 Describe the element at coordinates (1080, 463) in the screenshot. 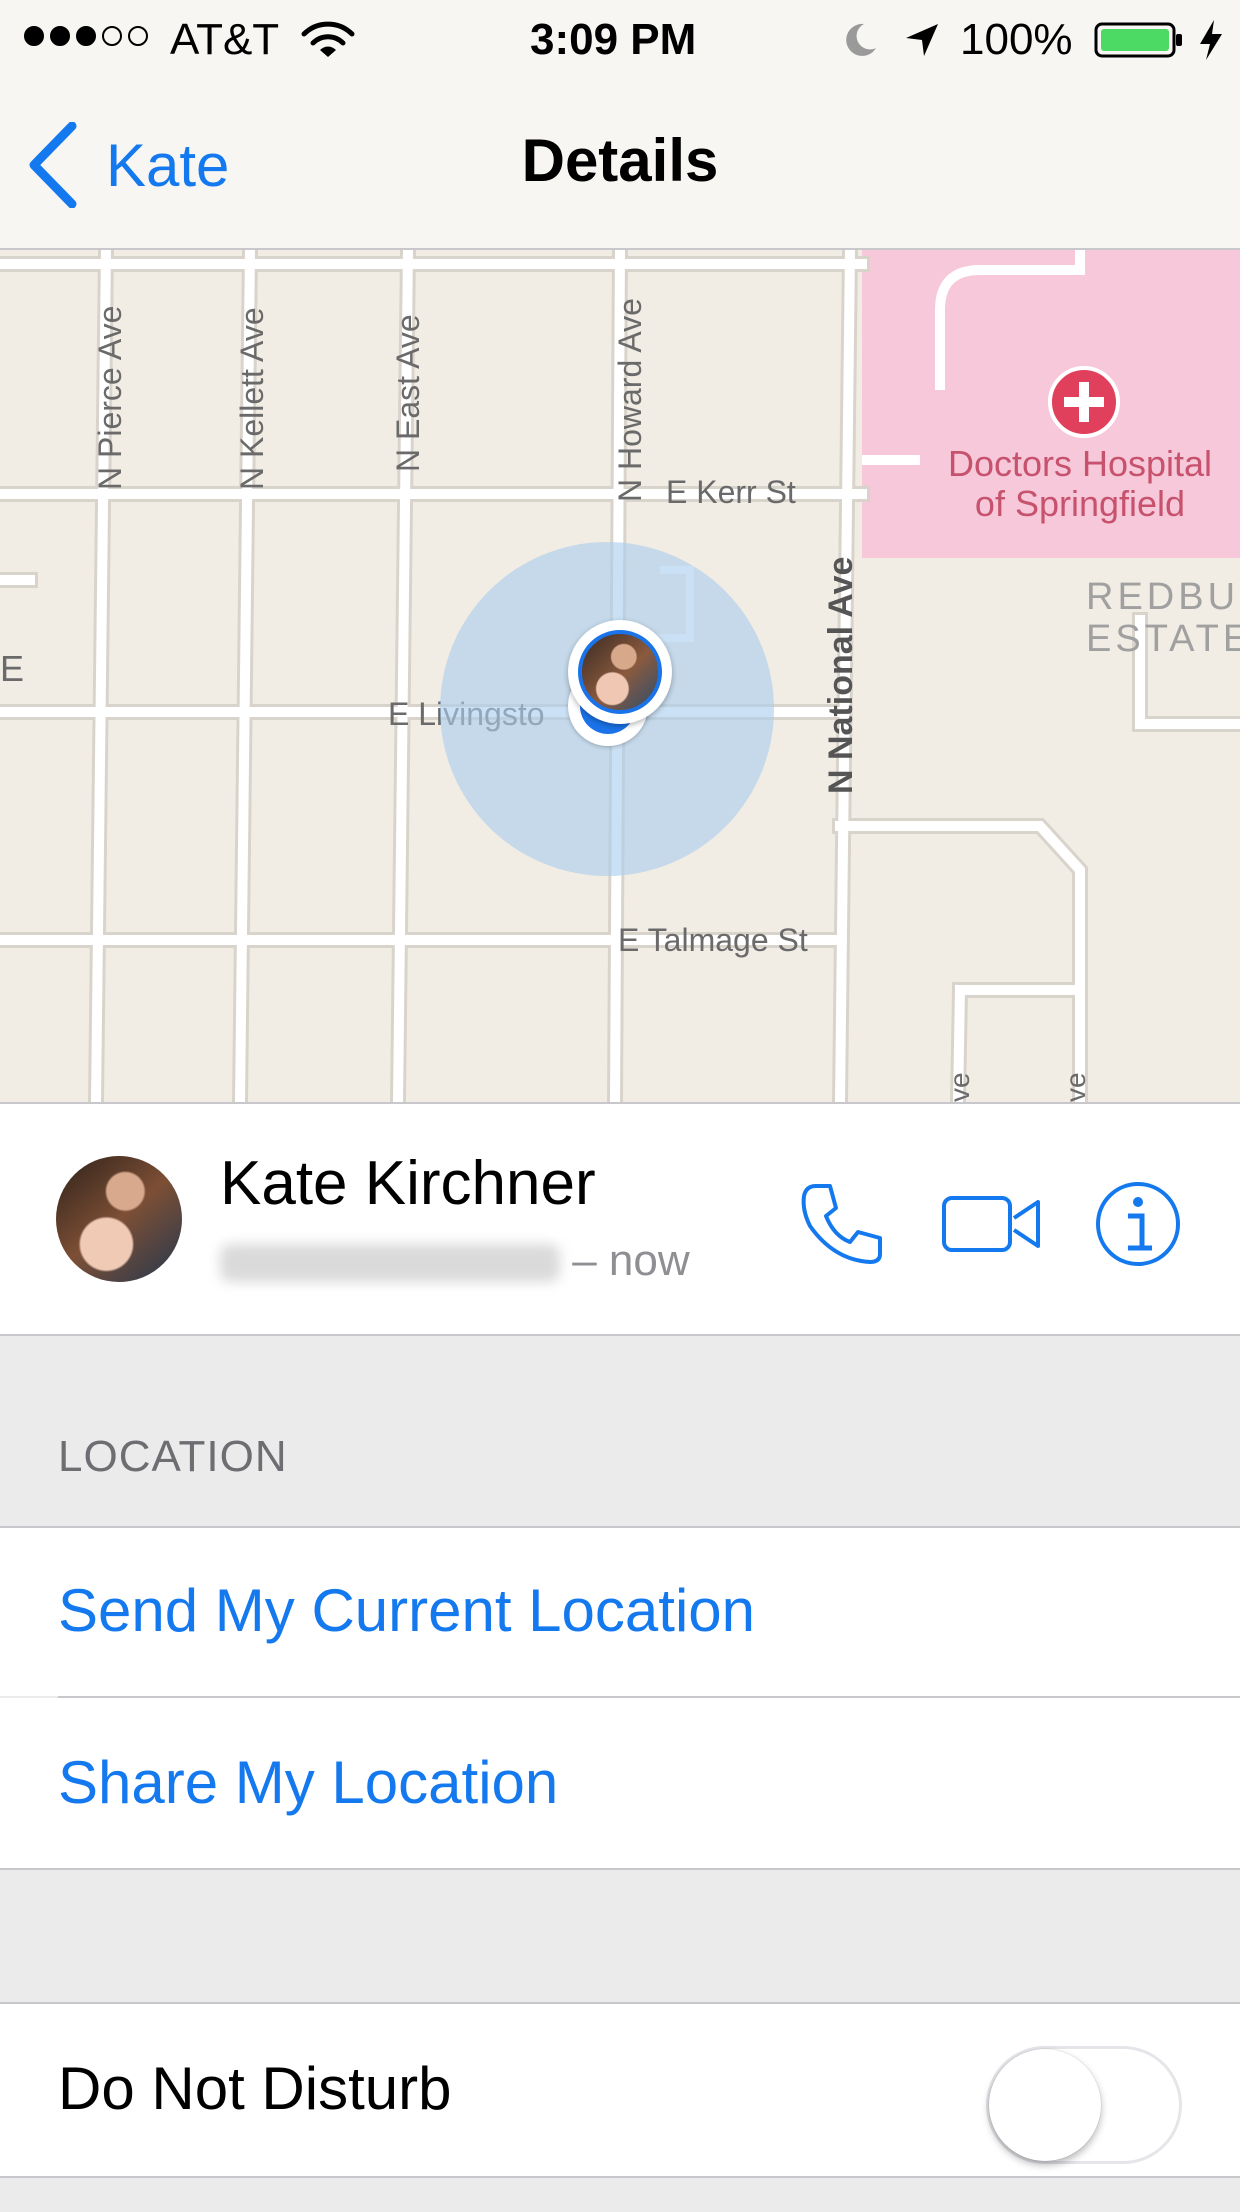

I see `hospital-name-line1: Doctors Hospital` at that location.